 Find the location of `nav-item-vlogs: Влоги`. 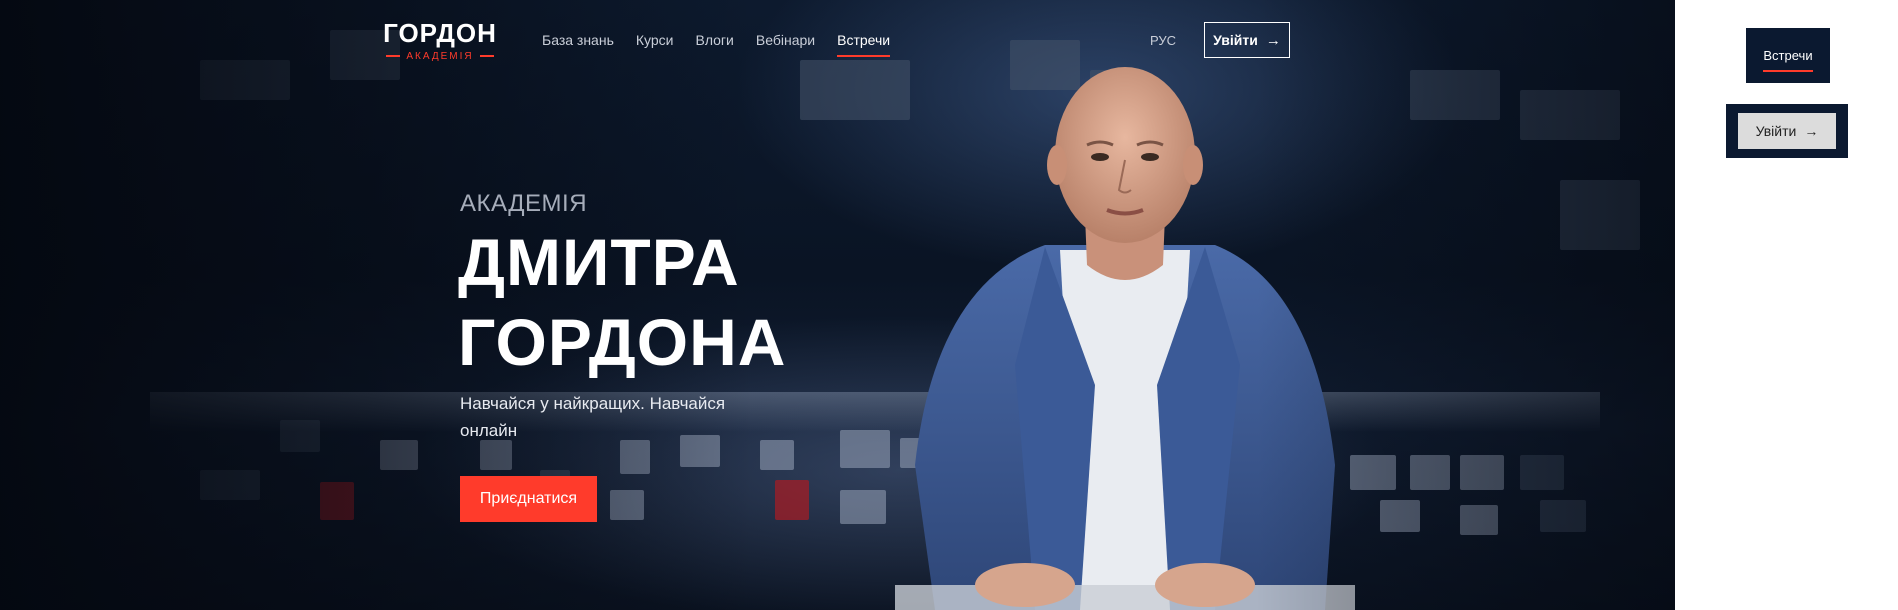

nav-item-vlogs: Влоги is located at coordinates (714, 40).